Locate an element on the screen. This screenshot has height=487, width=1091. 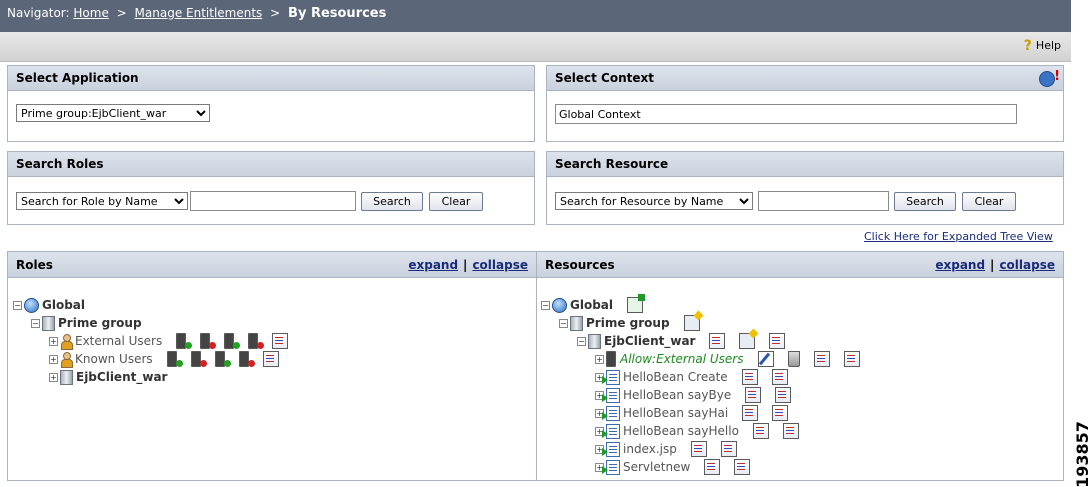
expanded-tree-view-link: Click Here for Expanded Tree View is located at coordinates (958, 236).